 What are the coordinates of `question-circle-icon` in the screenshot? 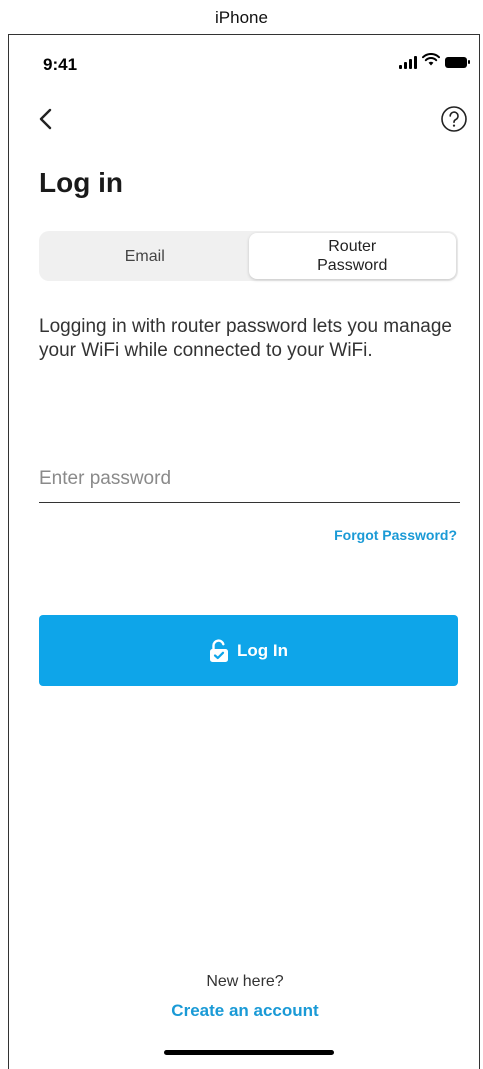 It's located at (454, 119).